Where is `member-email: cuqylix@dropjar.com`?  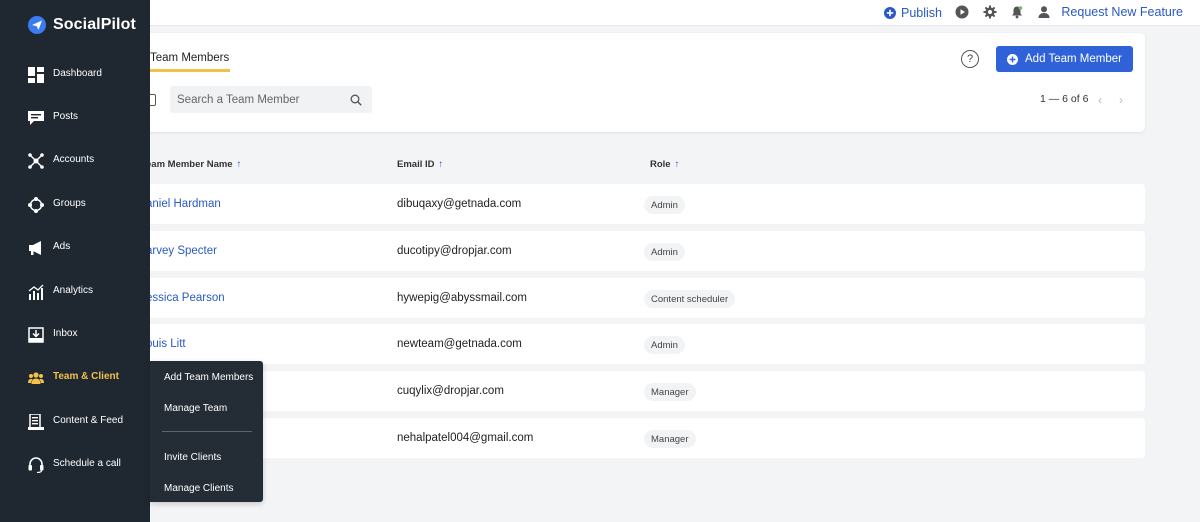 member-email: cuqylix@dropjar.com is located at coordinates (450, 391).